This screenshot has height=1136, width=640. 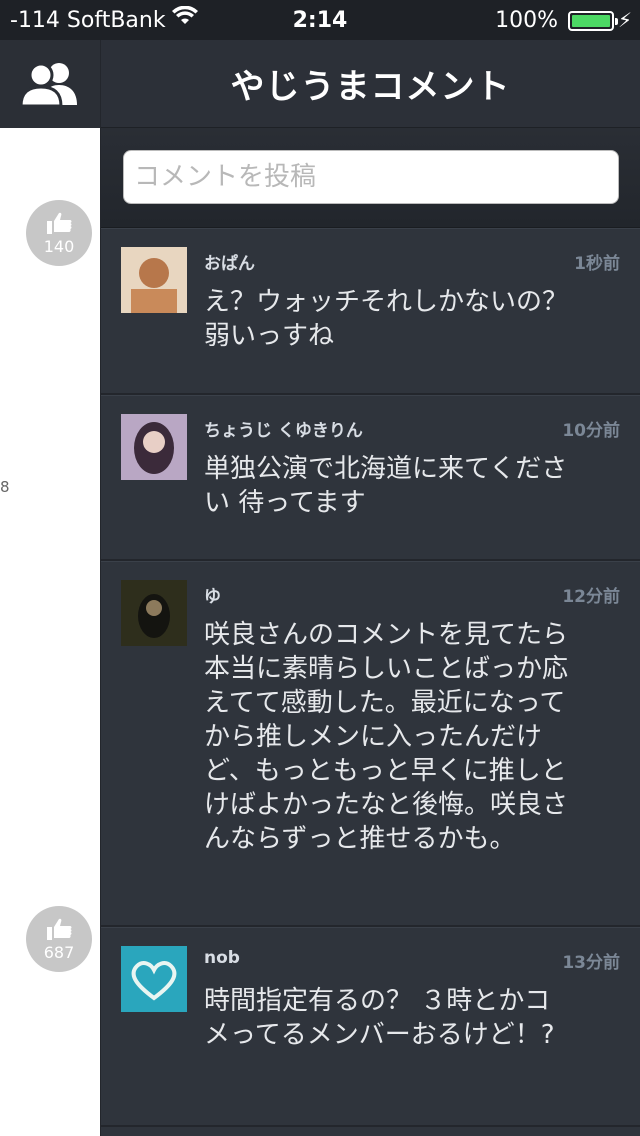 What do you see at coordinates (597, 264) in the screenshot?
I see `comment-timestamp: 1秒前` at bounding box center [597, 264].